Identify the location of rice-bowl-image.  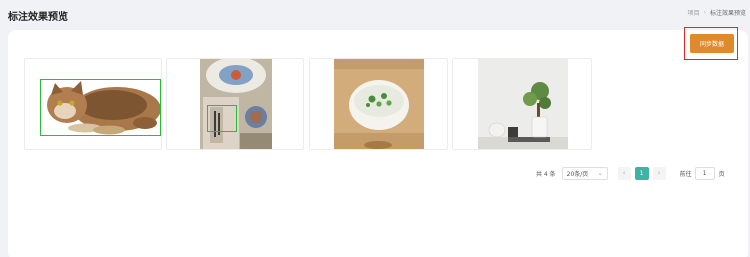
(379, 104).